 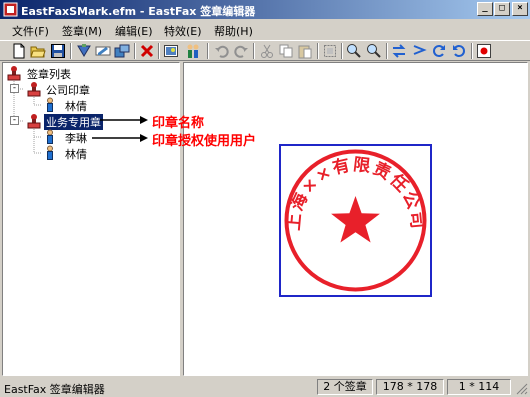 What do you see at coordinates (54, 389) in the screenshot?
I see `status-app-name: EastFax 签章编辑器` at bounding box center [54, 389].